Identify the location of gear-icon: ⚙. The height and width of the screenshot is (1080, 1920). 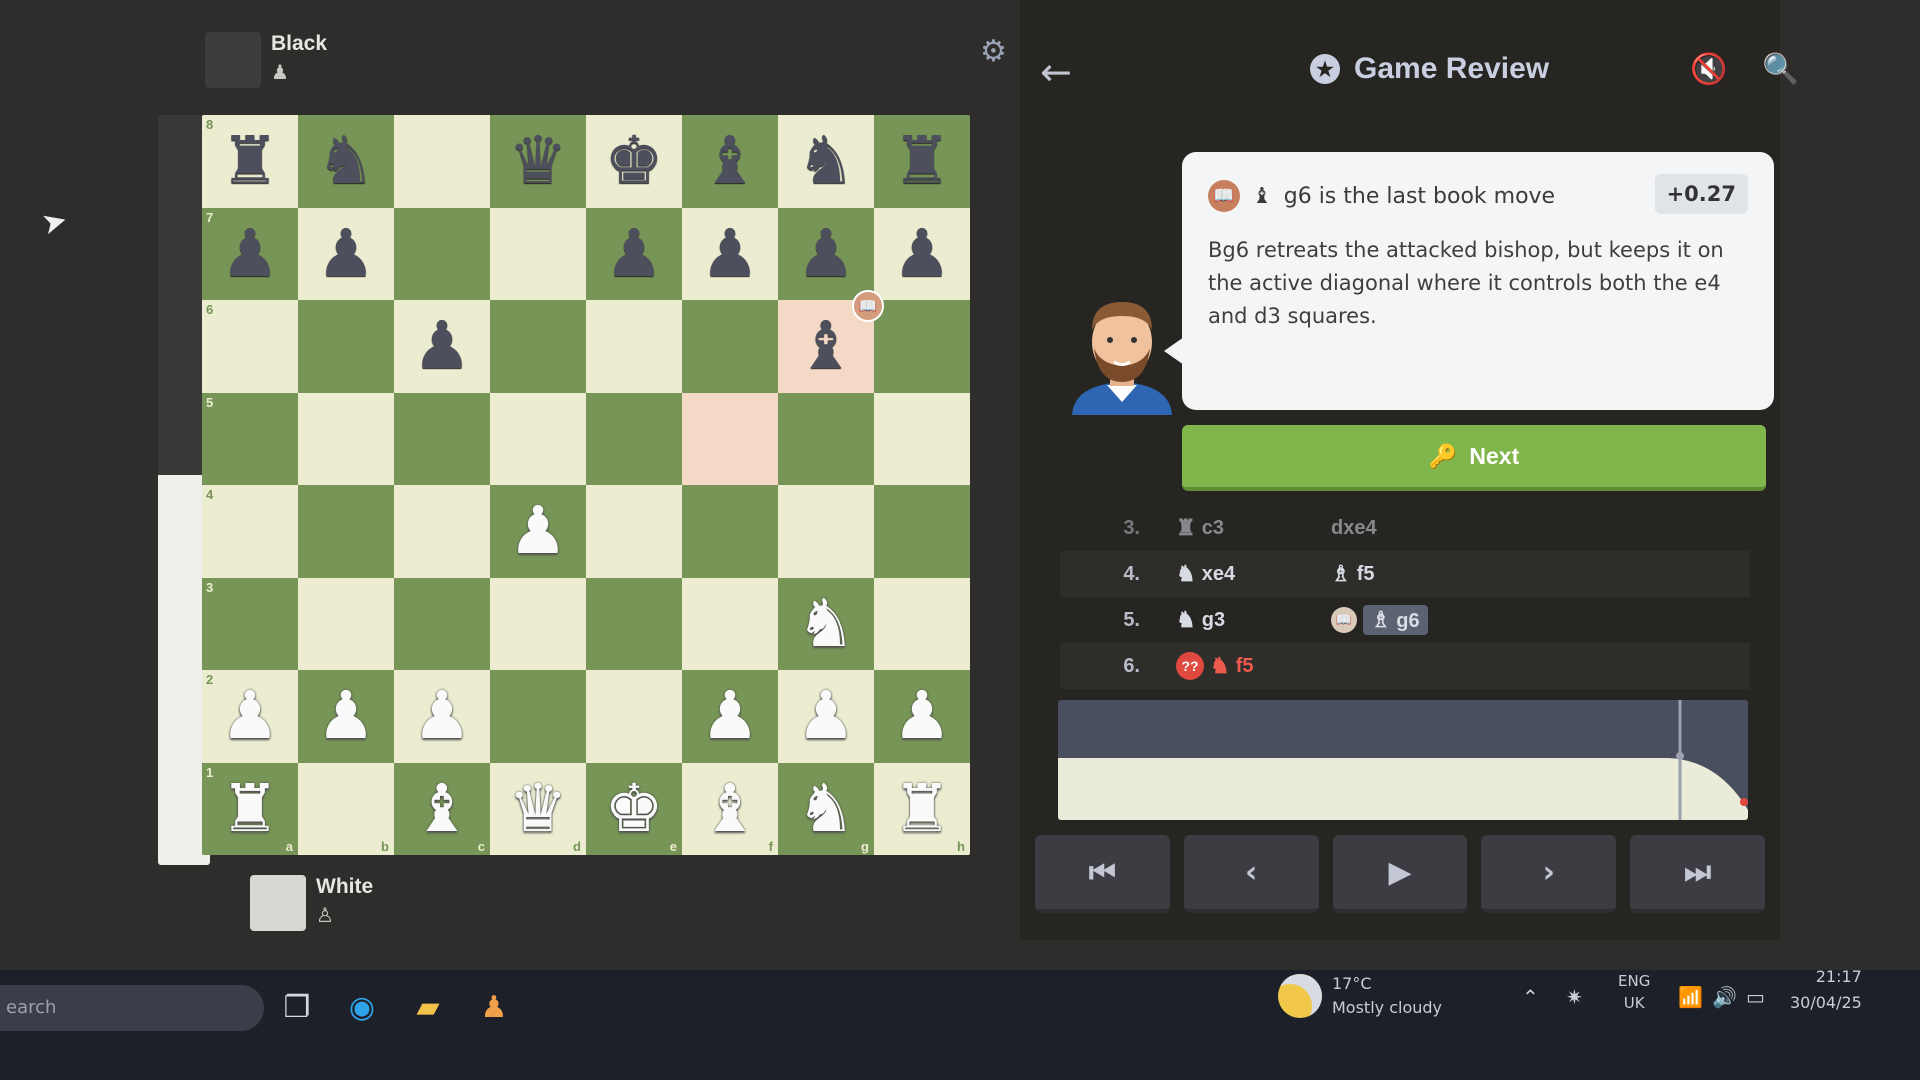
(993, 51).